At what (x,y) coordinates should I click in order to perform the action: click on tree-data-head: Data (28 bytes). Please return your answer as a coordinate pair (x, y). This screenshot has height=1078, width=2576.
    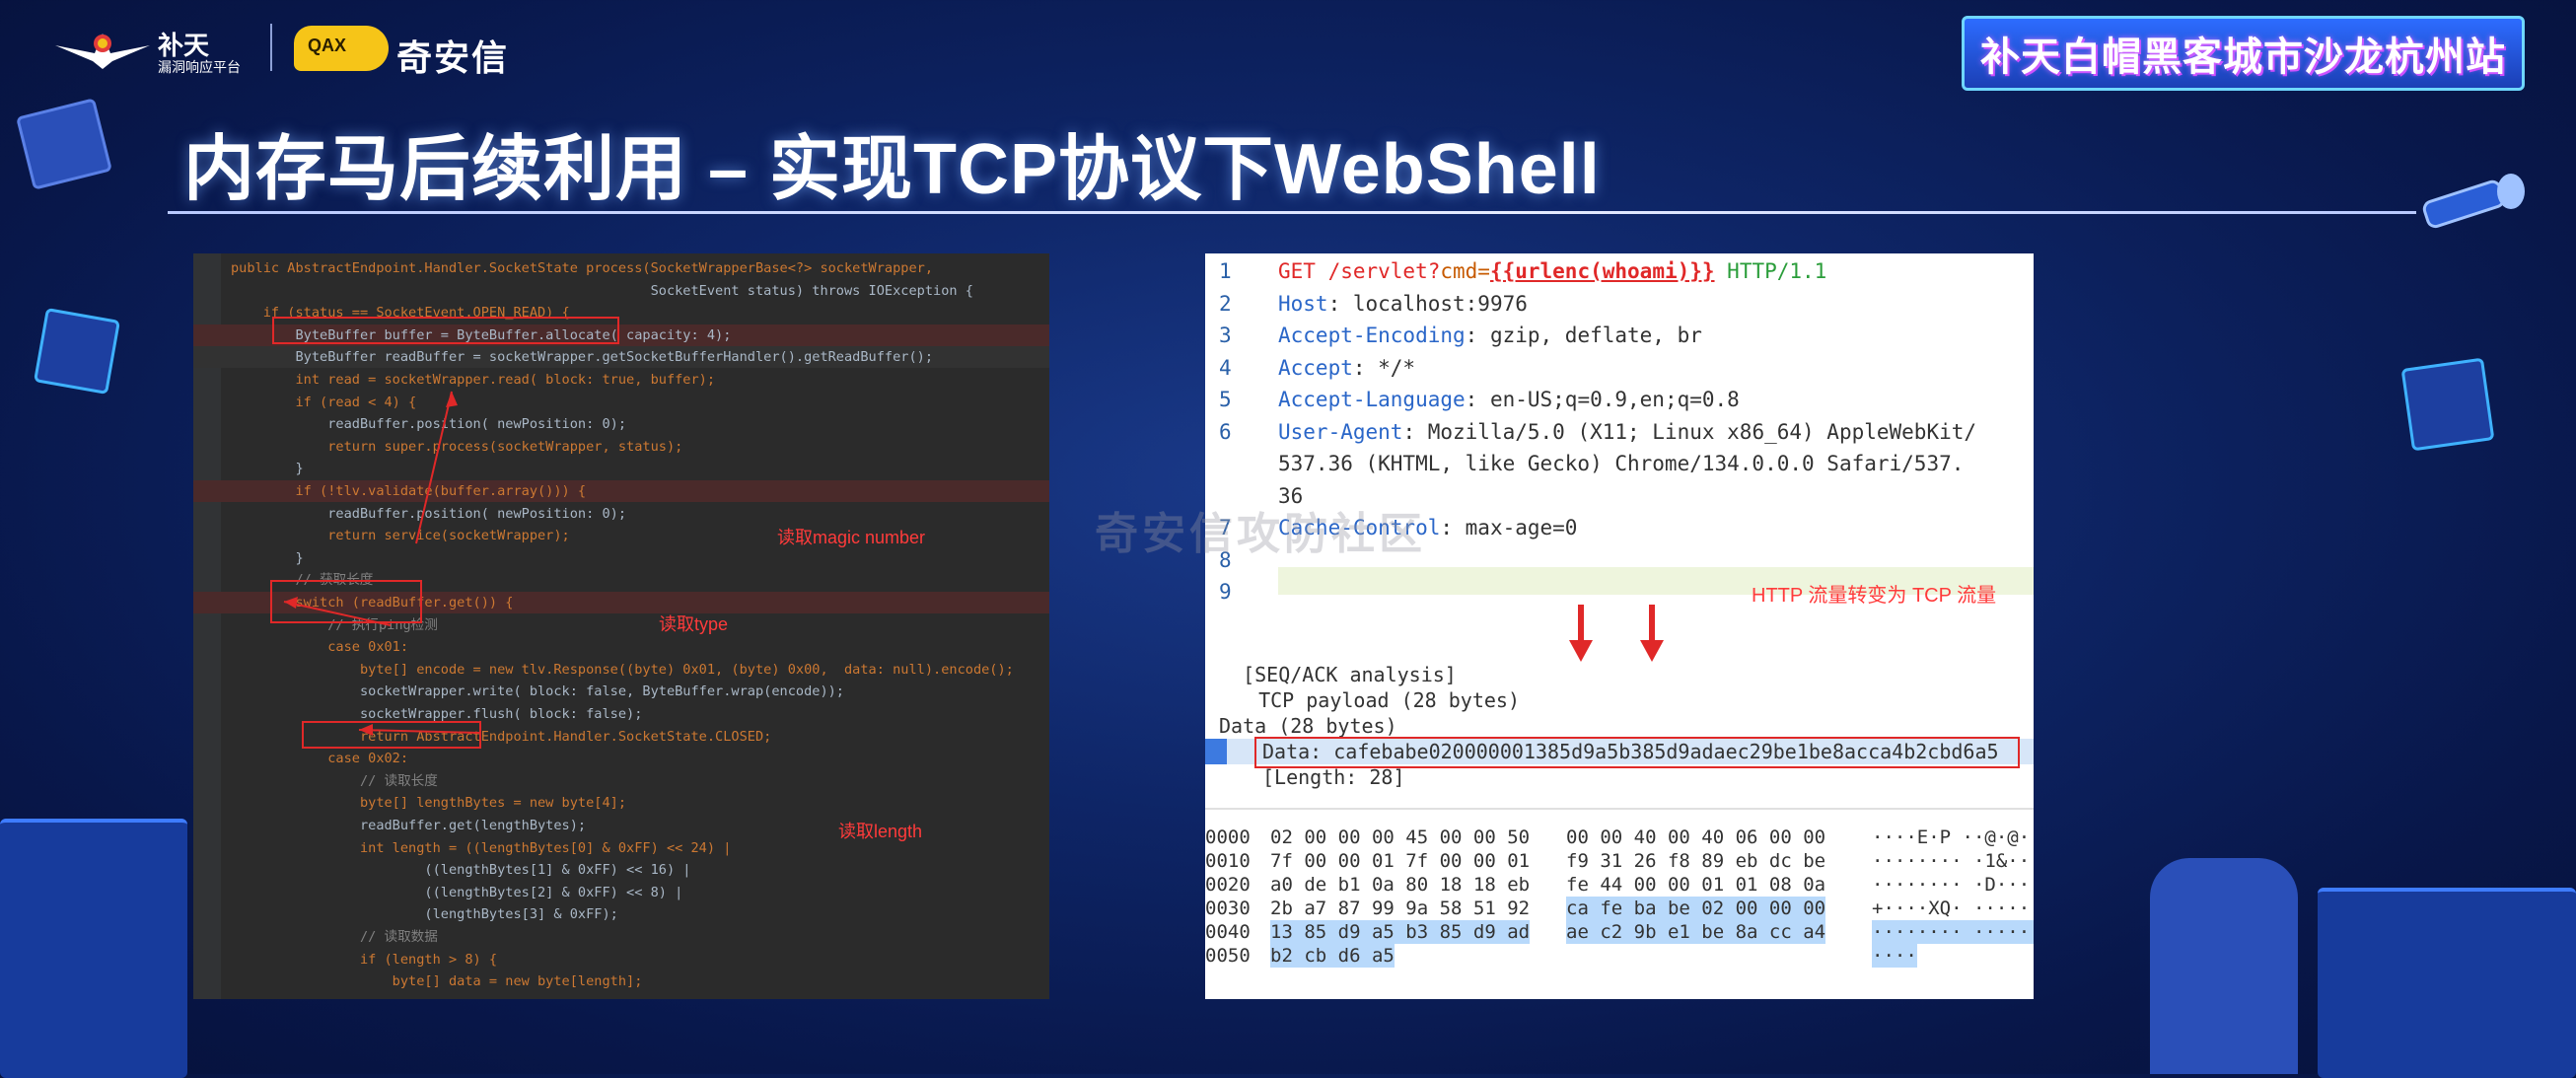
    Looking at the image, I should click on (1308, 726).